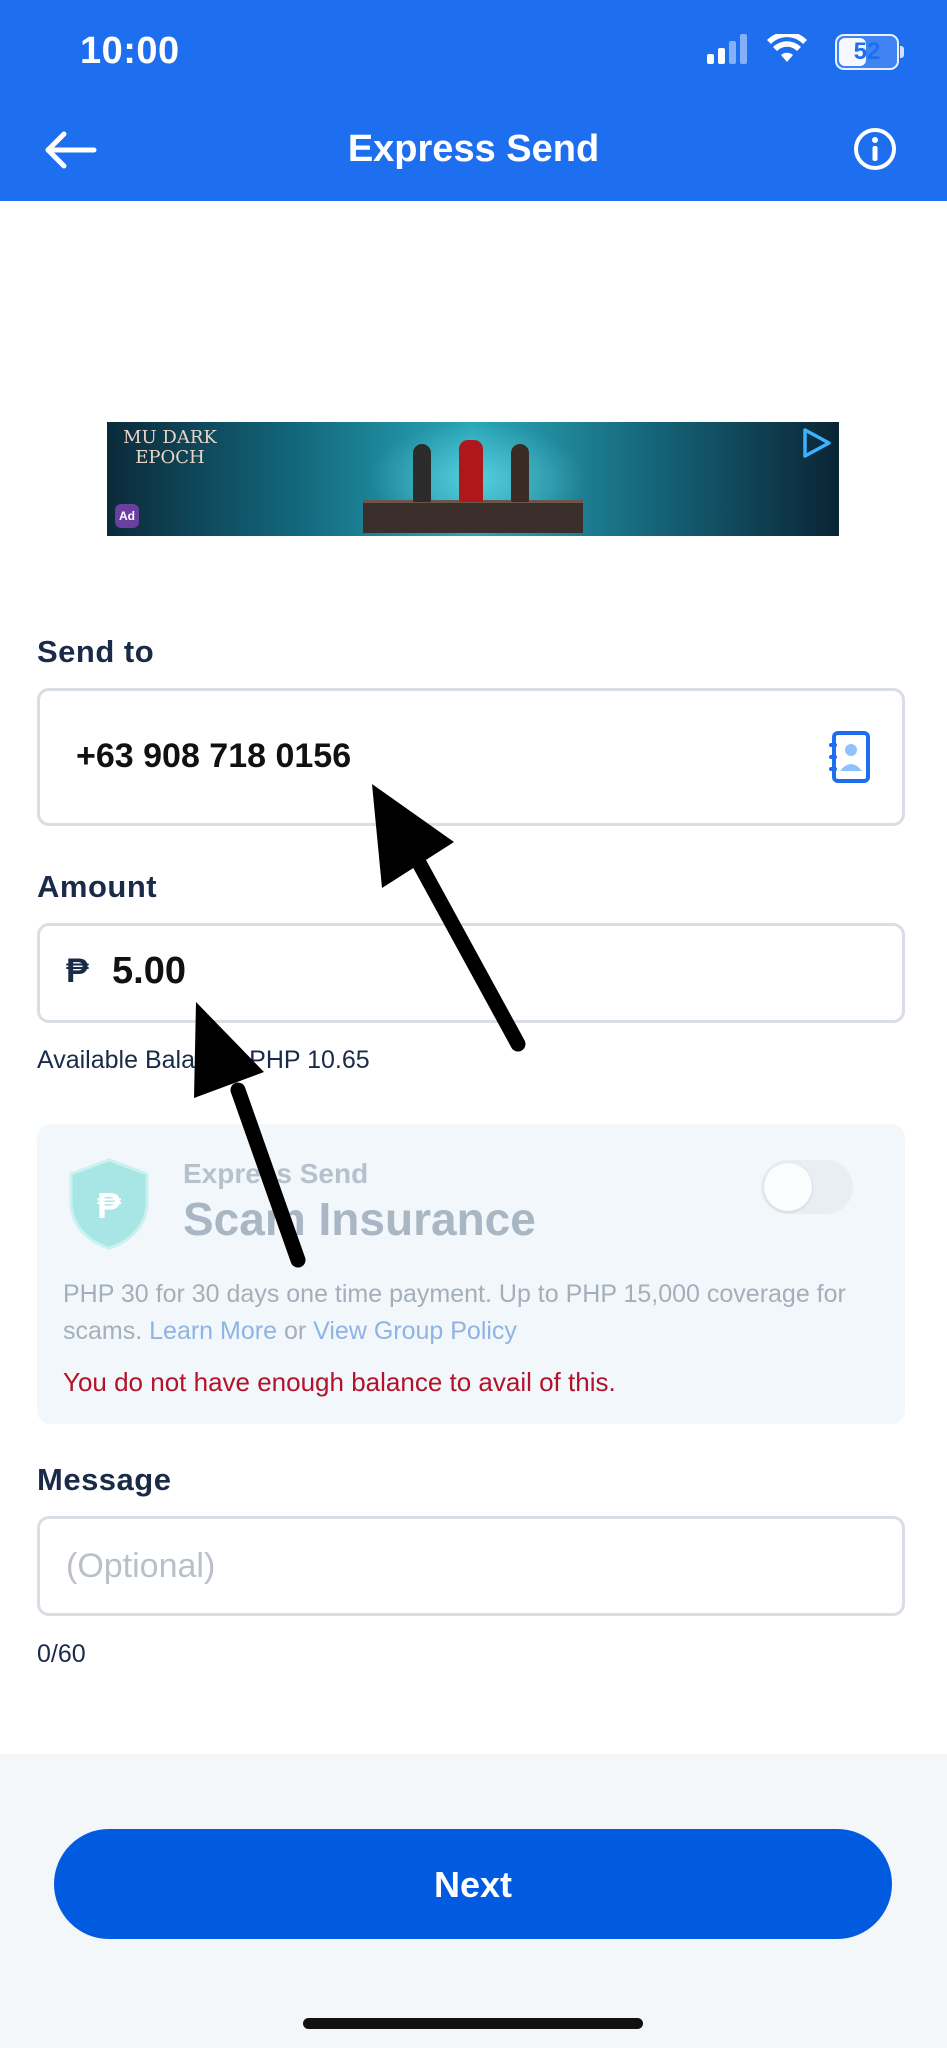 This screenshot has width=947, height=2048. Describe the element at coordinates (170, 447) in the screenshot. I see `ad-logo: MU DARK EPOCH` at that location.